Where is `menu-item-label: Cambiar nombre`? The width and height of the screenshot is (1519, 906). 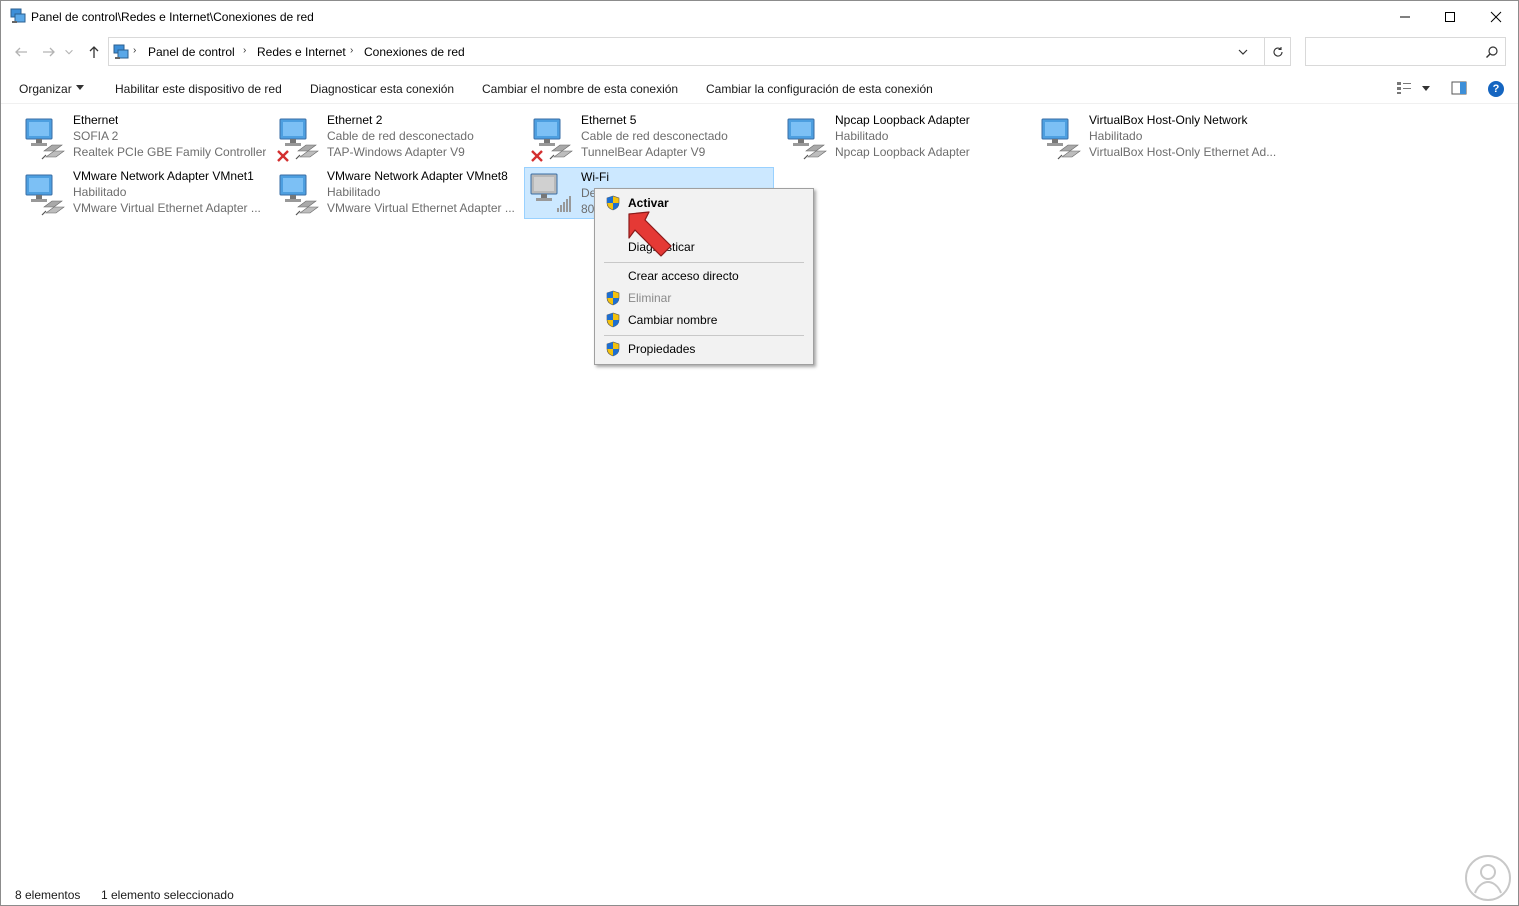 menu-item-label: Cambiar nombre is located at coordinates (673, 320).